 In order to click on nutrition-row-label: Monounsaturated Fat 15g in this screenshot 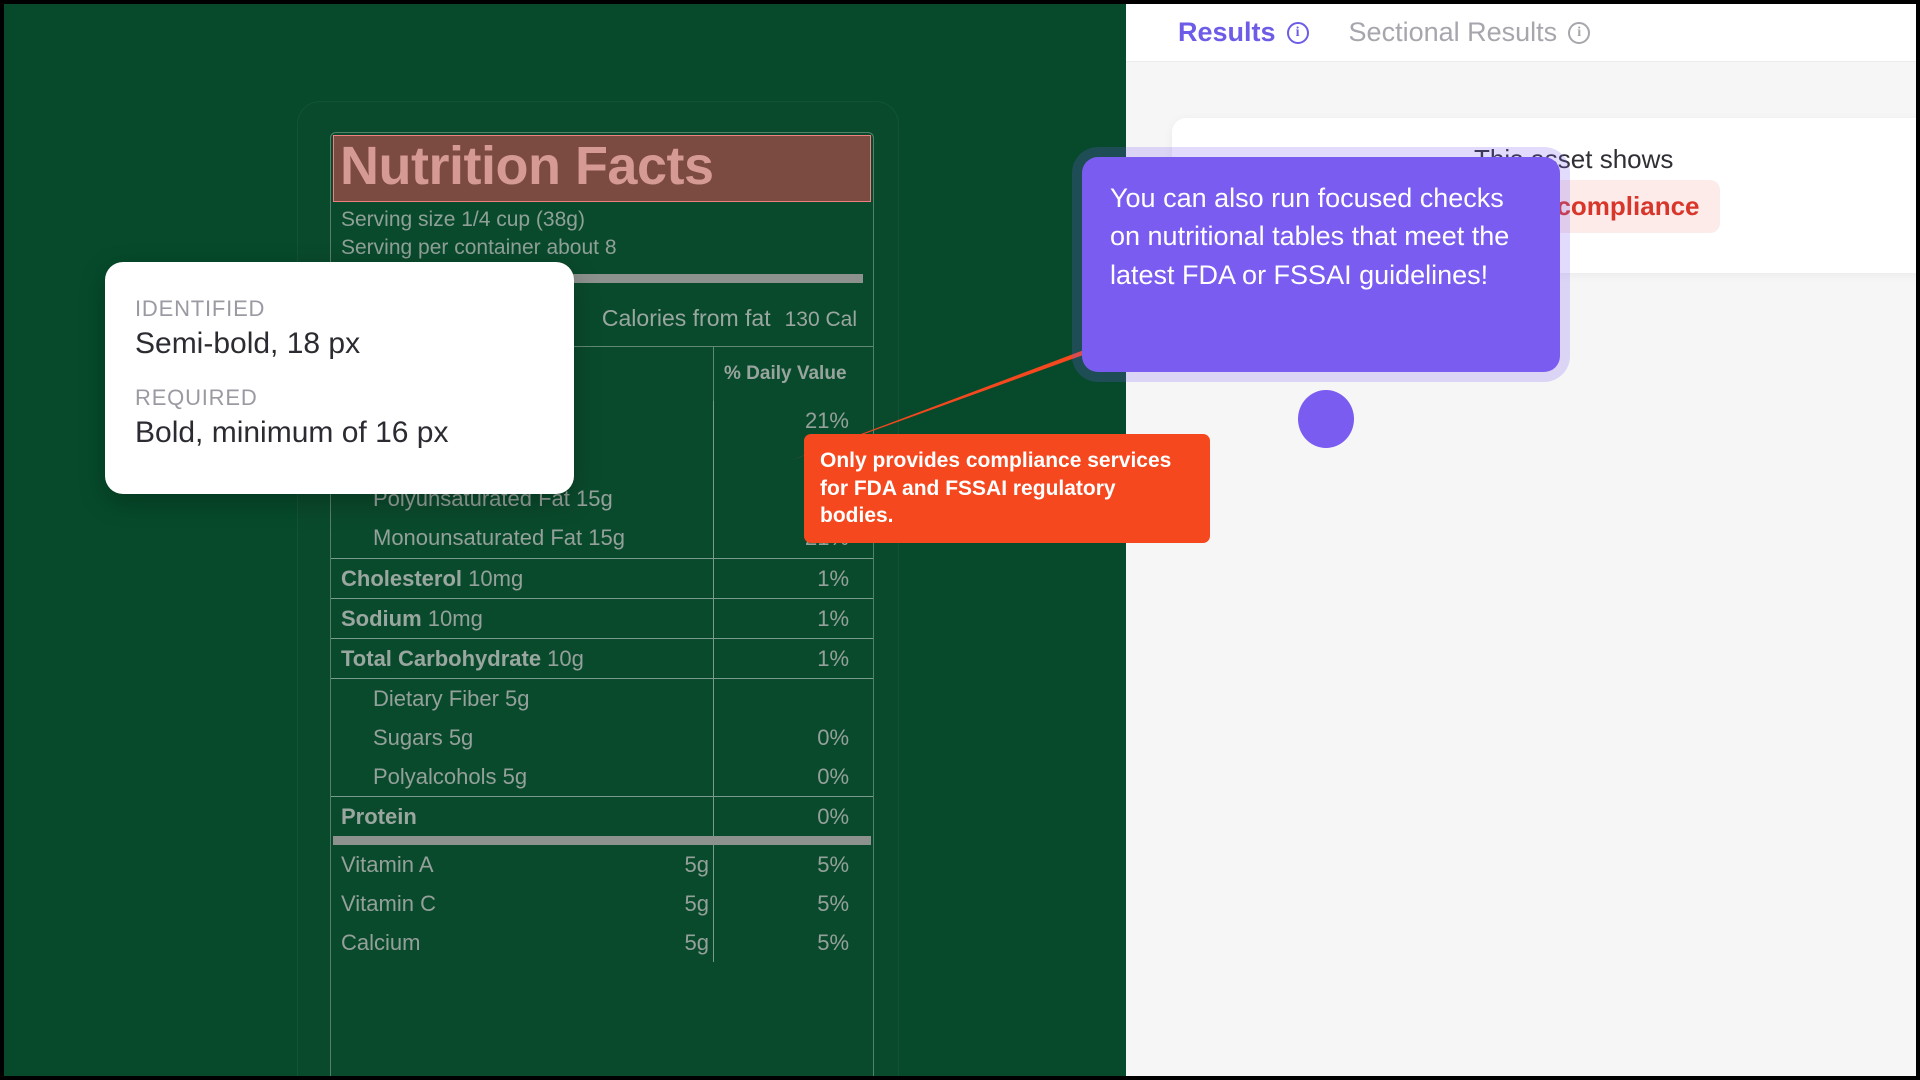, I will do `click(499, 538)`.